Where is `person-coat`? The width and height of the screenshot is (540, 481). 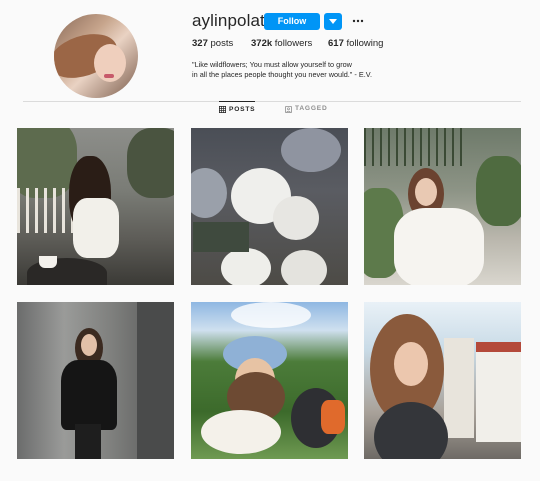
person-coat is located at coordinates (89, 395).